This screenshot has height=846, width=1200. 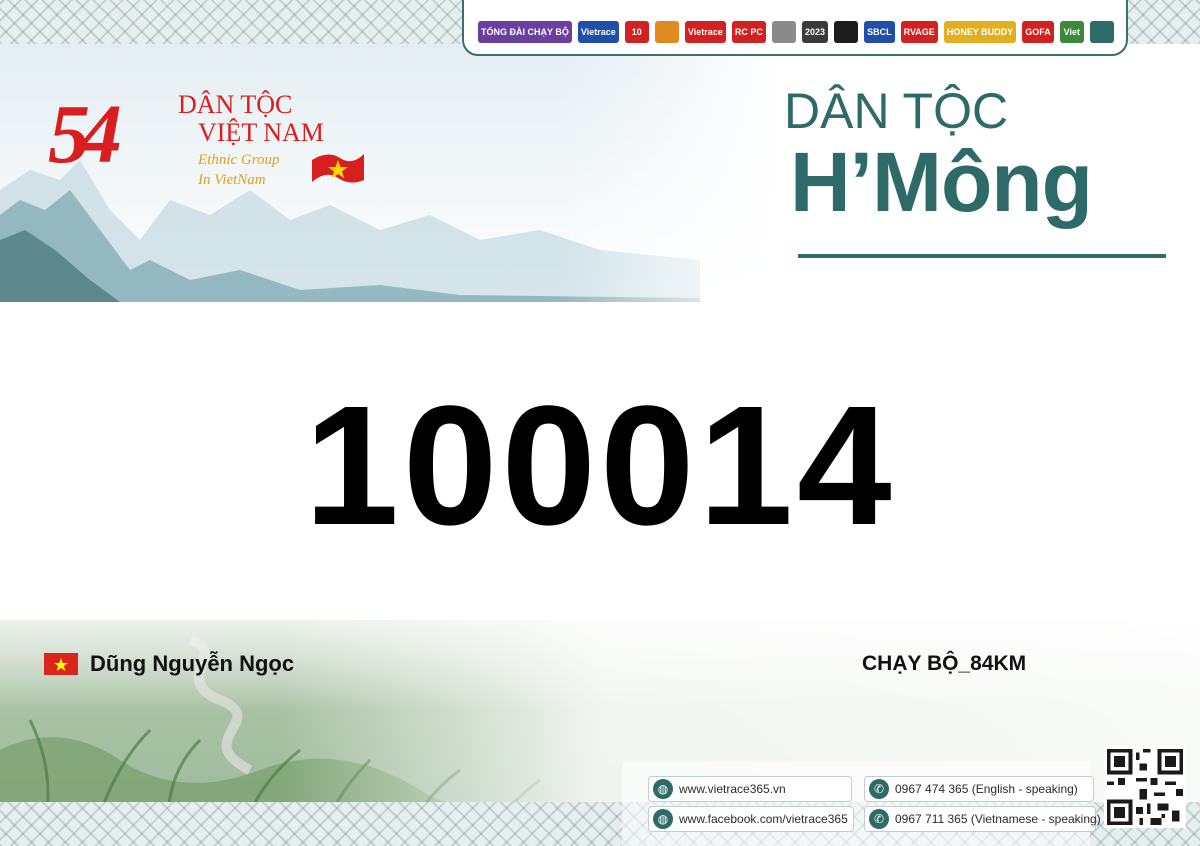 I want to click on contact-phone-english: ✆ 0967 474 365 (English - speaking), so click(x=979, y=789).